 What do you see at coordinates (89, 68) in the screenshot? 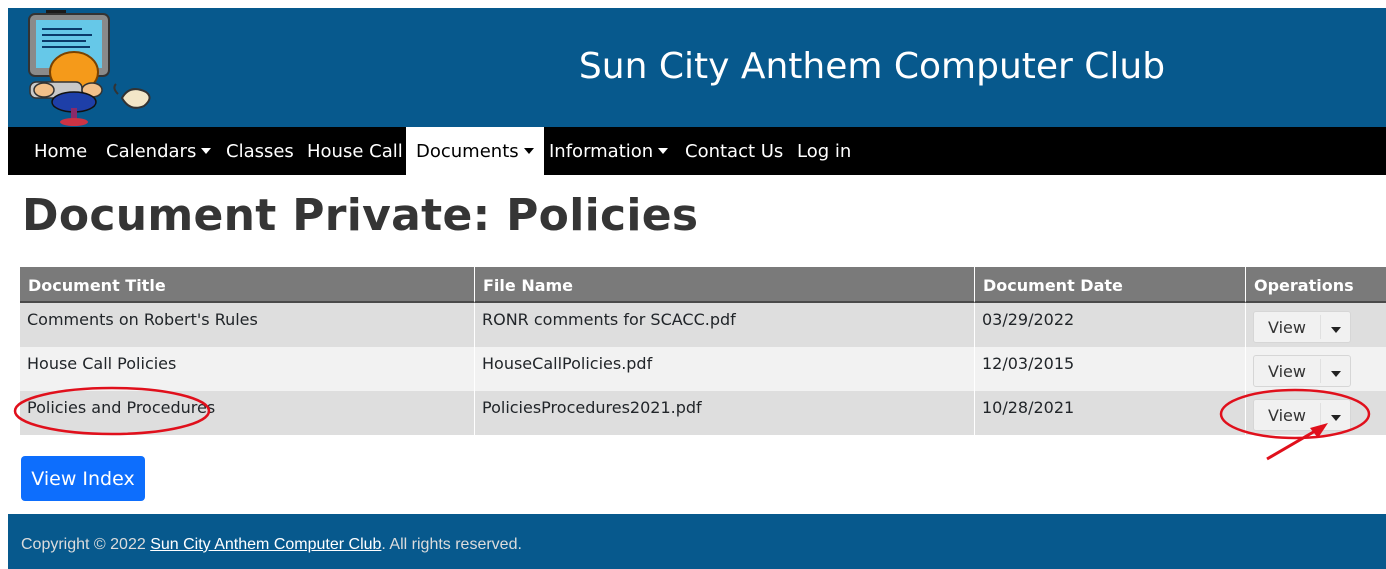
I see `computer-user-cartoon-icon` at bounding box center [89, 68].